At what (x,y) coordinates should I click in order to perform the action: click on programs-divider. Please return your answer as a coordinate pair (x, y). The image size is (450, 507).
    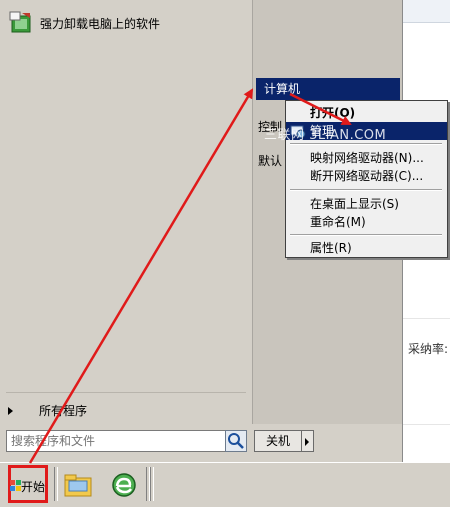
    Looking at the image, I should click on (126, 392).